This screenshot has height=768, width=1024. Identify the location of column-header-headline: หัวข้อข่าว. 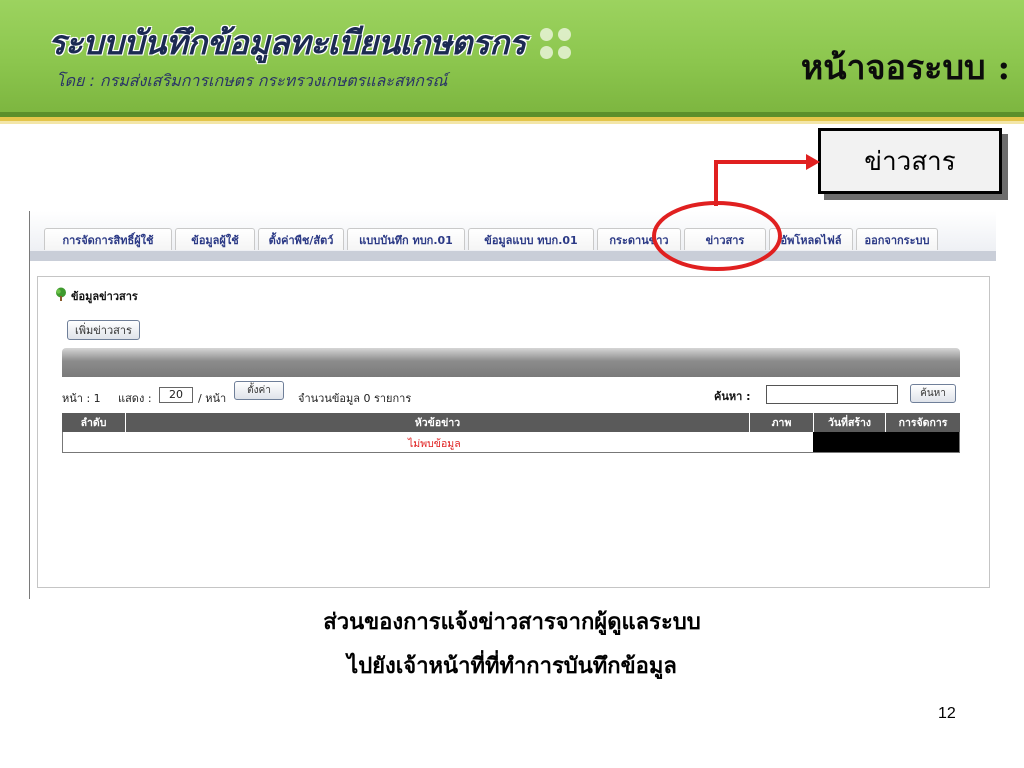
(438, 422).